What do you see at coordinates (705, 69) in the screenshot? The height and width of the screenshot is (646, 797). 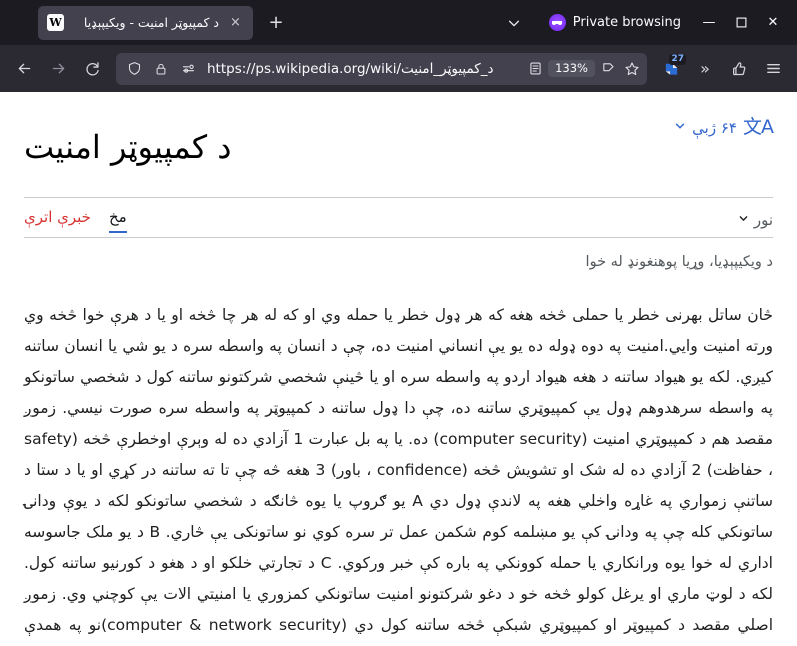 I see `overflow-menu-button: »` at bounding box center [705, 69].